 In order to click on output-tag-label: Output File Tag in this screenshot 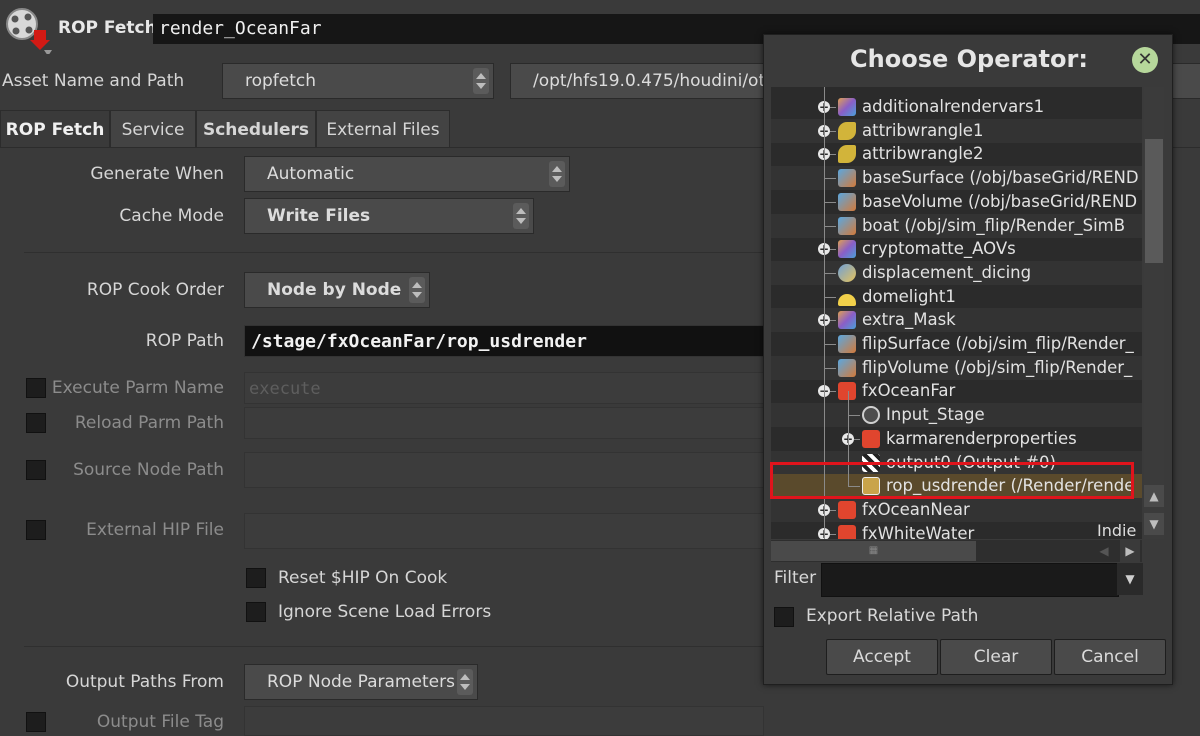, I will do `click(160, 722)`.